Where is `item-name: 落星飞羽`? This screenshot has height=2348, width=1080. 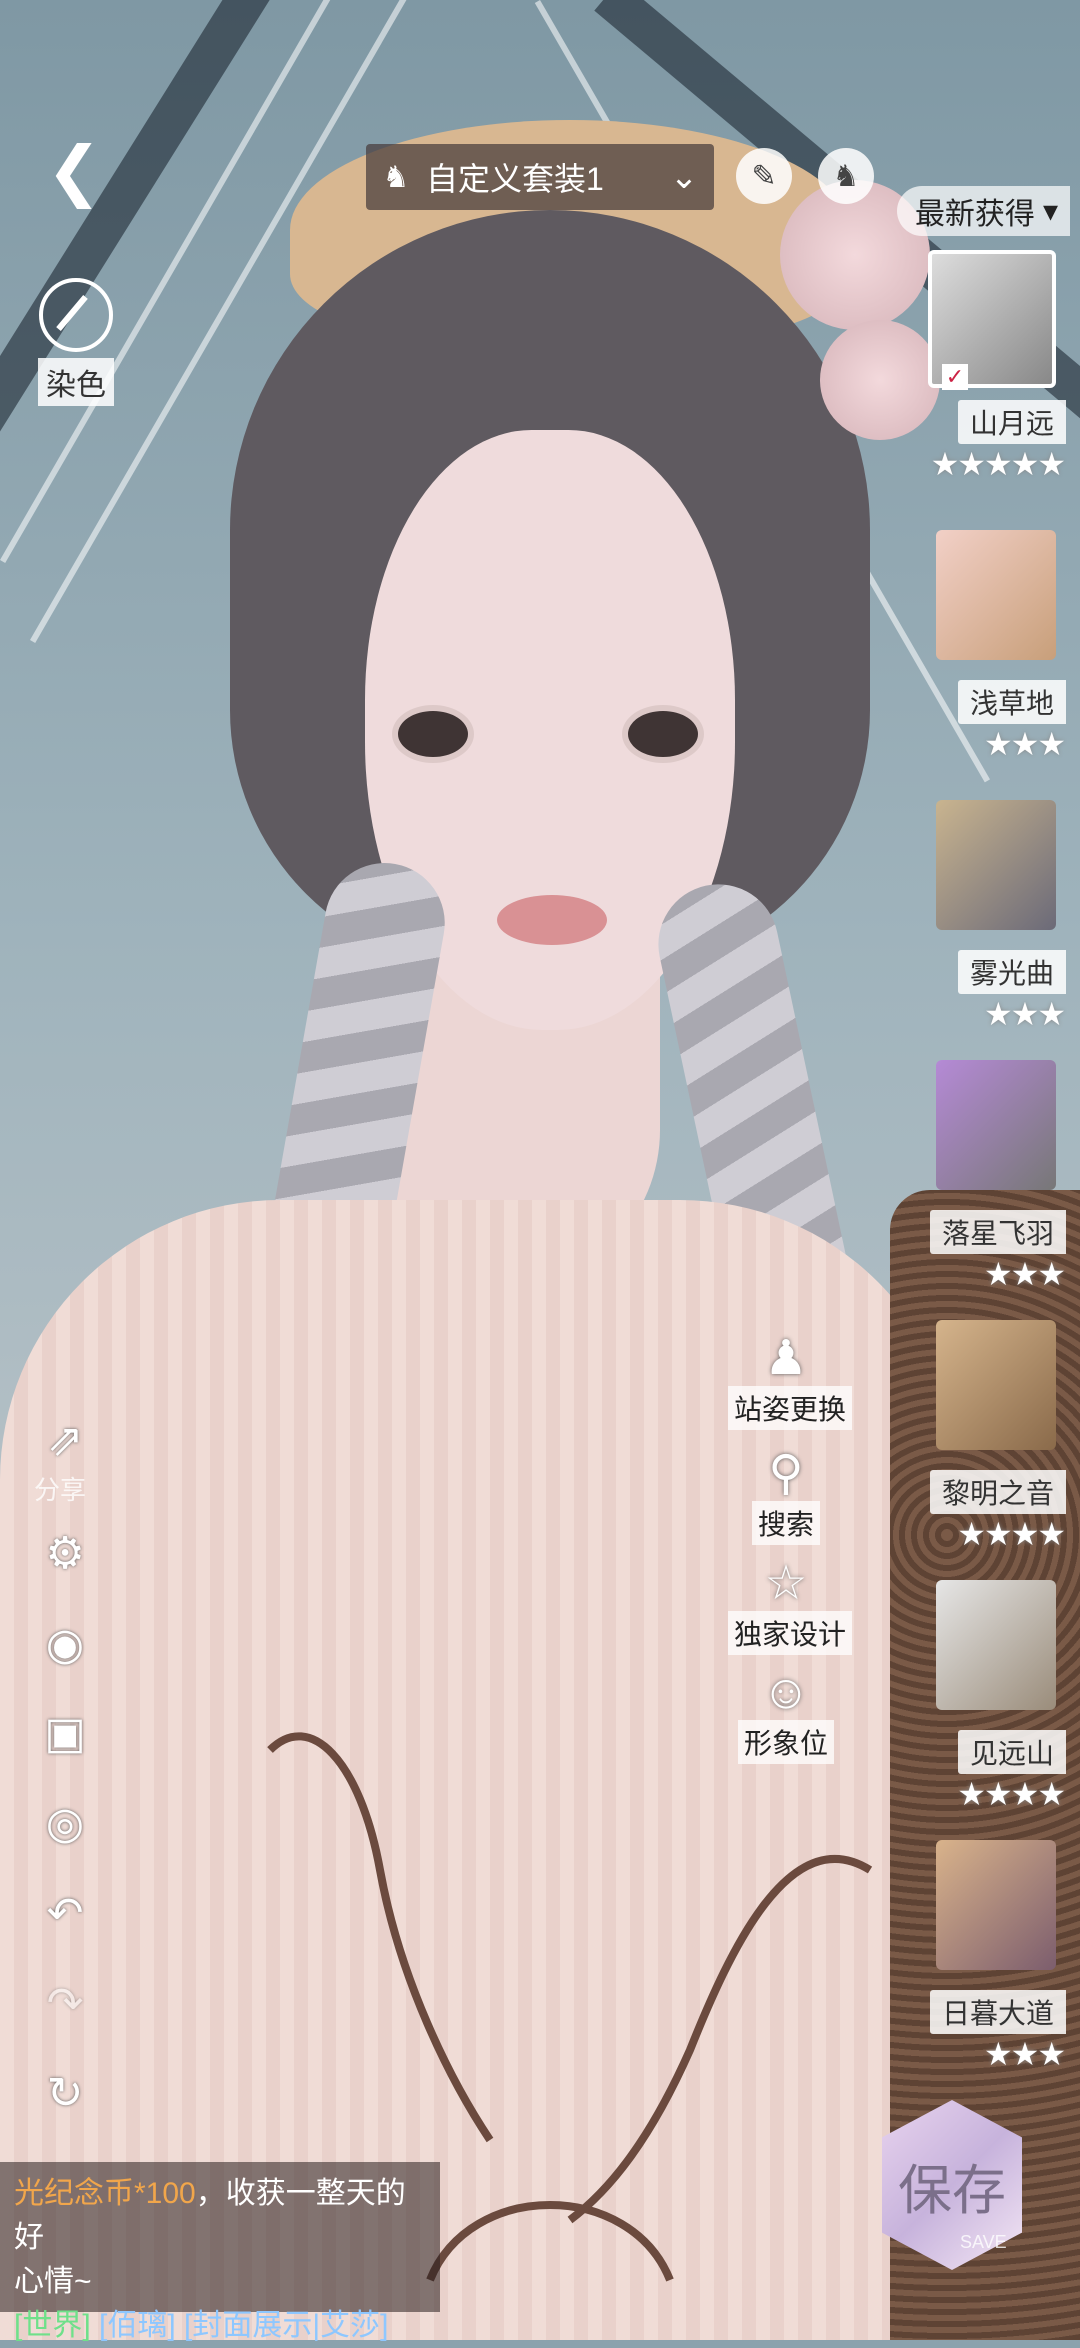 item-name: 落星飞羽 is located at coordinates (997, 1232).